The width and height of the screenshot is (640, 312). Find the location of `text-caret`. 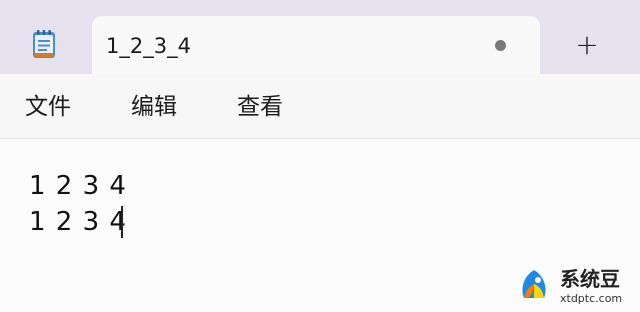

text-caret is located at coordinates (122, 222).